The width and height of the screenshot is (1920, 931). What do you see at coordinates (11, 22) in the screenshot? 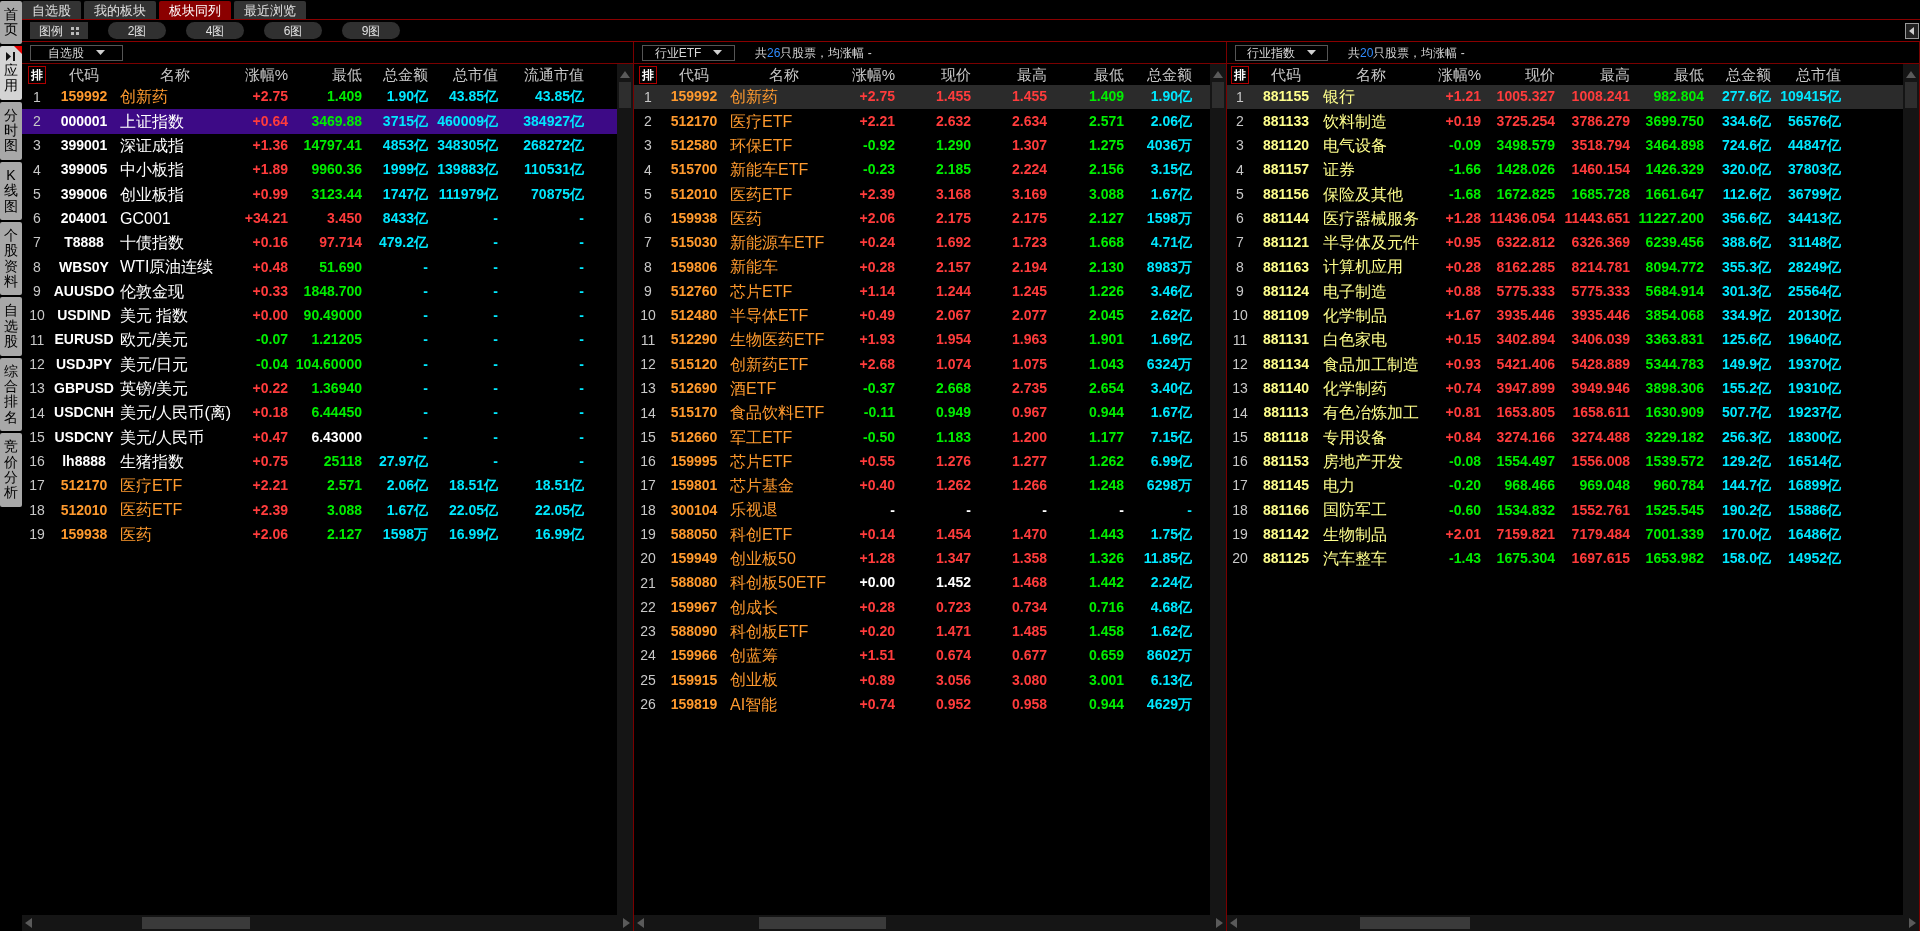
I see `sidebar-tab: 首页` at bounding box center [11, 22].